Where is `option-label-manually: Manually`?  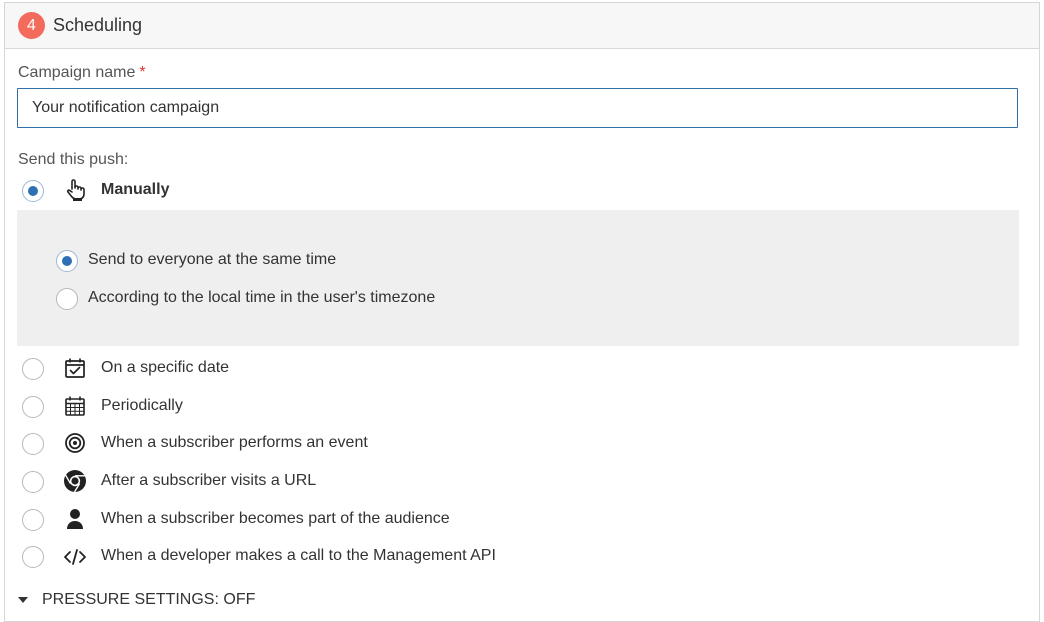 option-label-manually: Manually is located at coordinates (135, 189).